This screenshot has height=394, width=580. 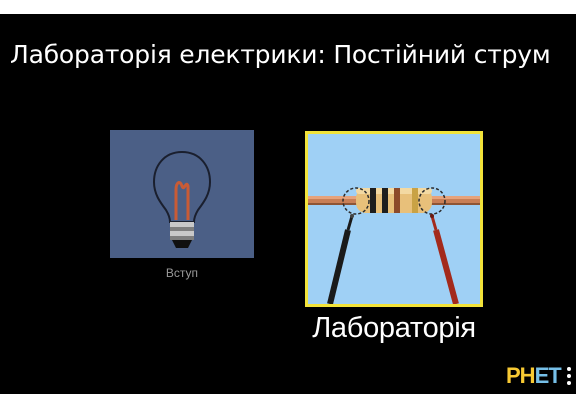 I want to click on intro-screen-button: Вступ, so click(x=182, y=205).